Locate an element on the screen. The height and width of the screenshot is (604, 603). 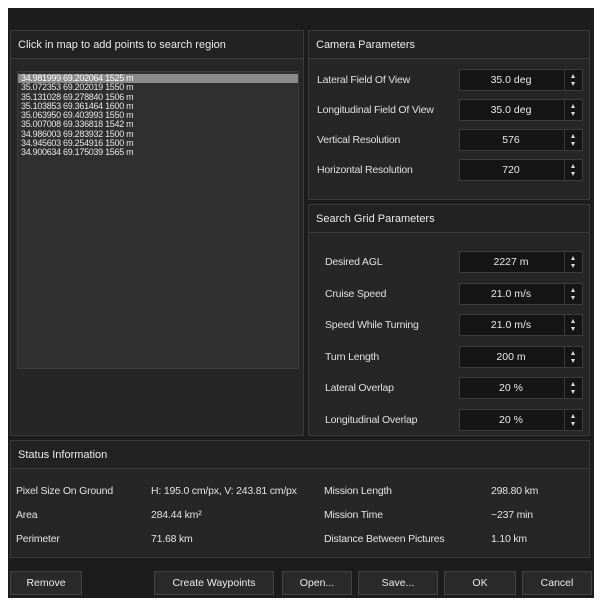
status-value: 284.44 km² is located at coordinates (176, 515).